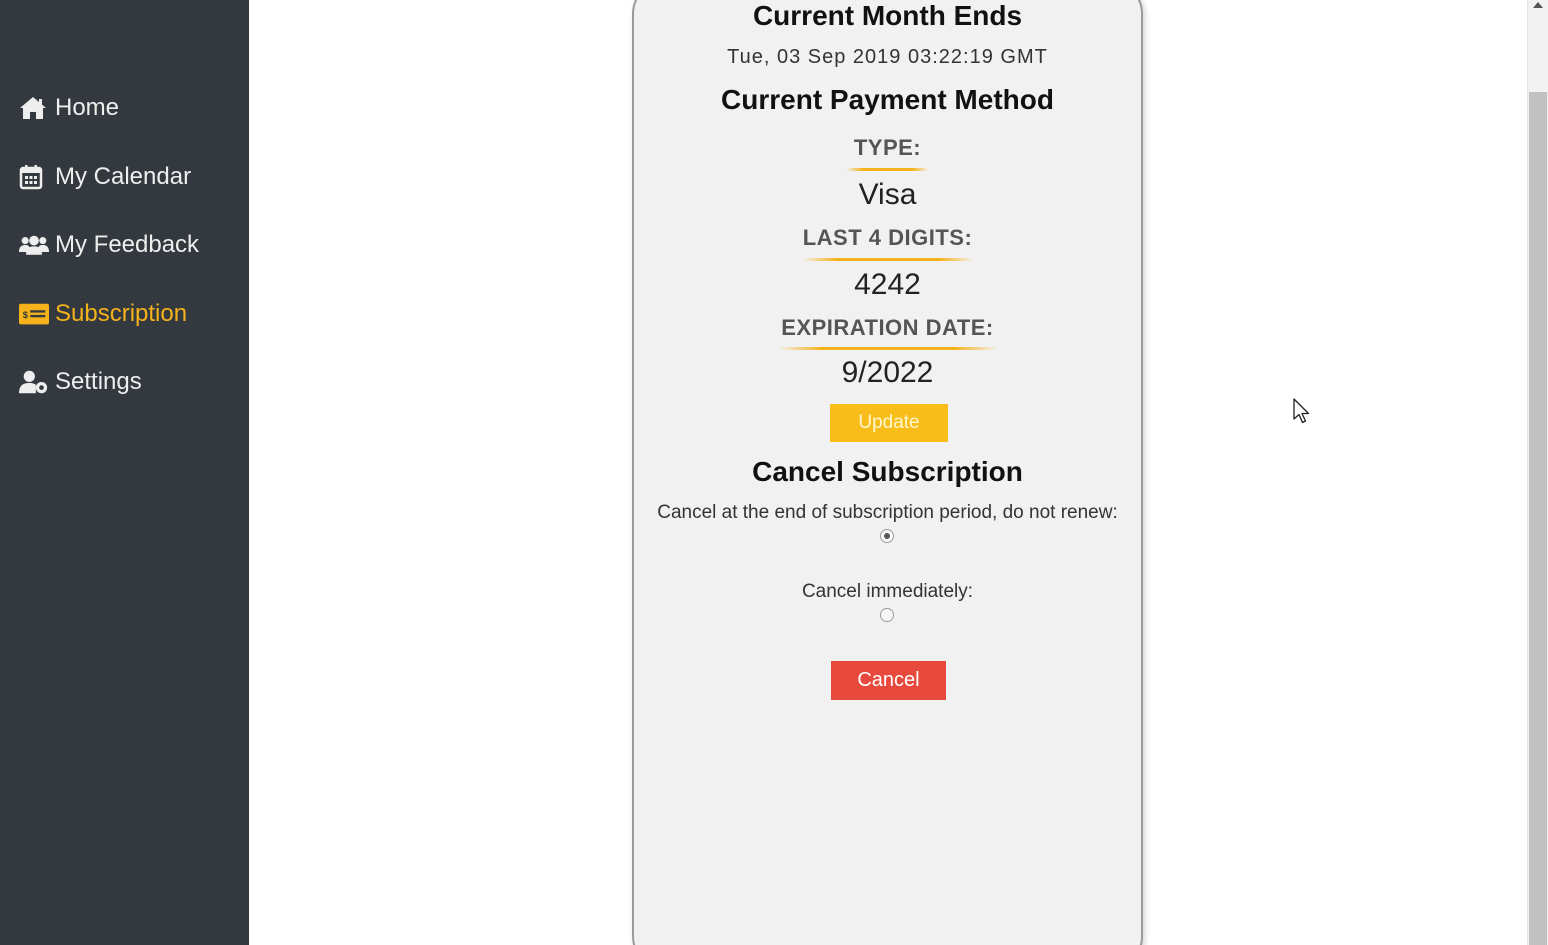 The width and height of the screenshot is (1548, 945). I want to click on sidebar-item-label: My Feedback, so click(127, 244).